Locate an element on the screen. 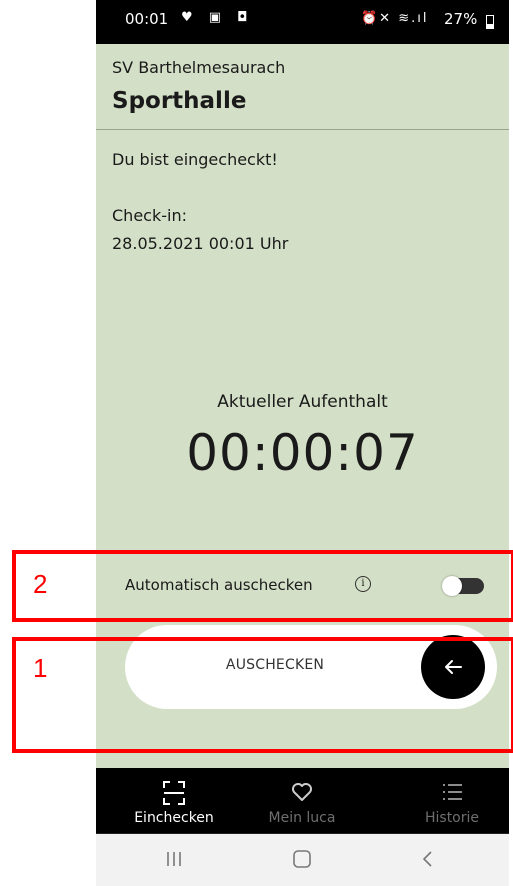  status-notification-icons: ♥ ▣ ◘ is located at coordinates (217, 17).